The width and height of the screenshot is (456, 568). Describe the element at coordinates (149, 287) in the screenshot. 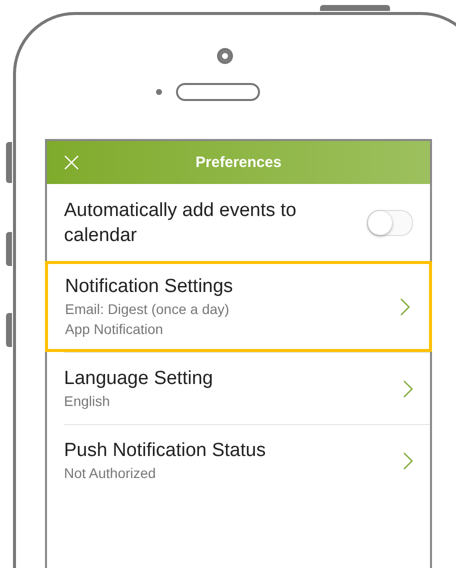

I see `row-title: Notification Settings` at that location.